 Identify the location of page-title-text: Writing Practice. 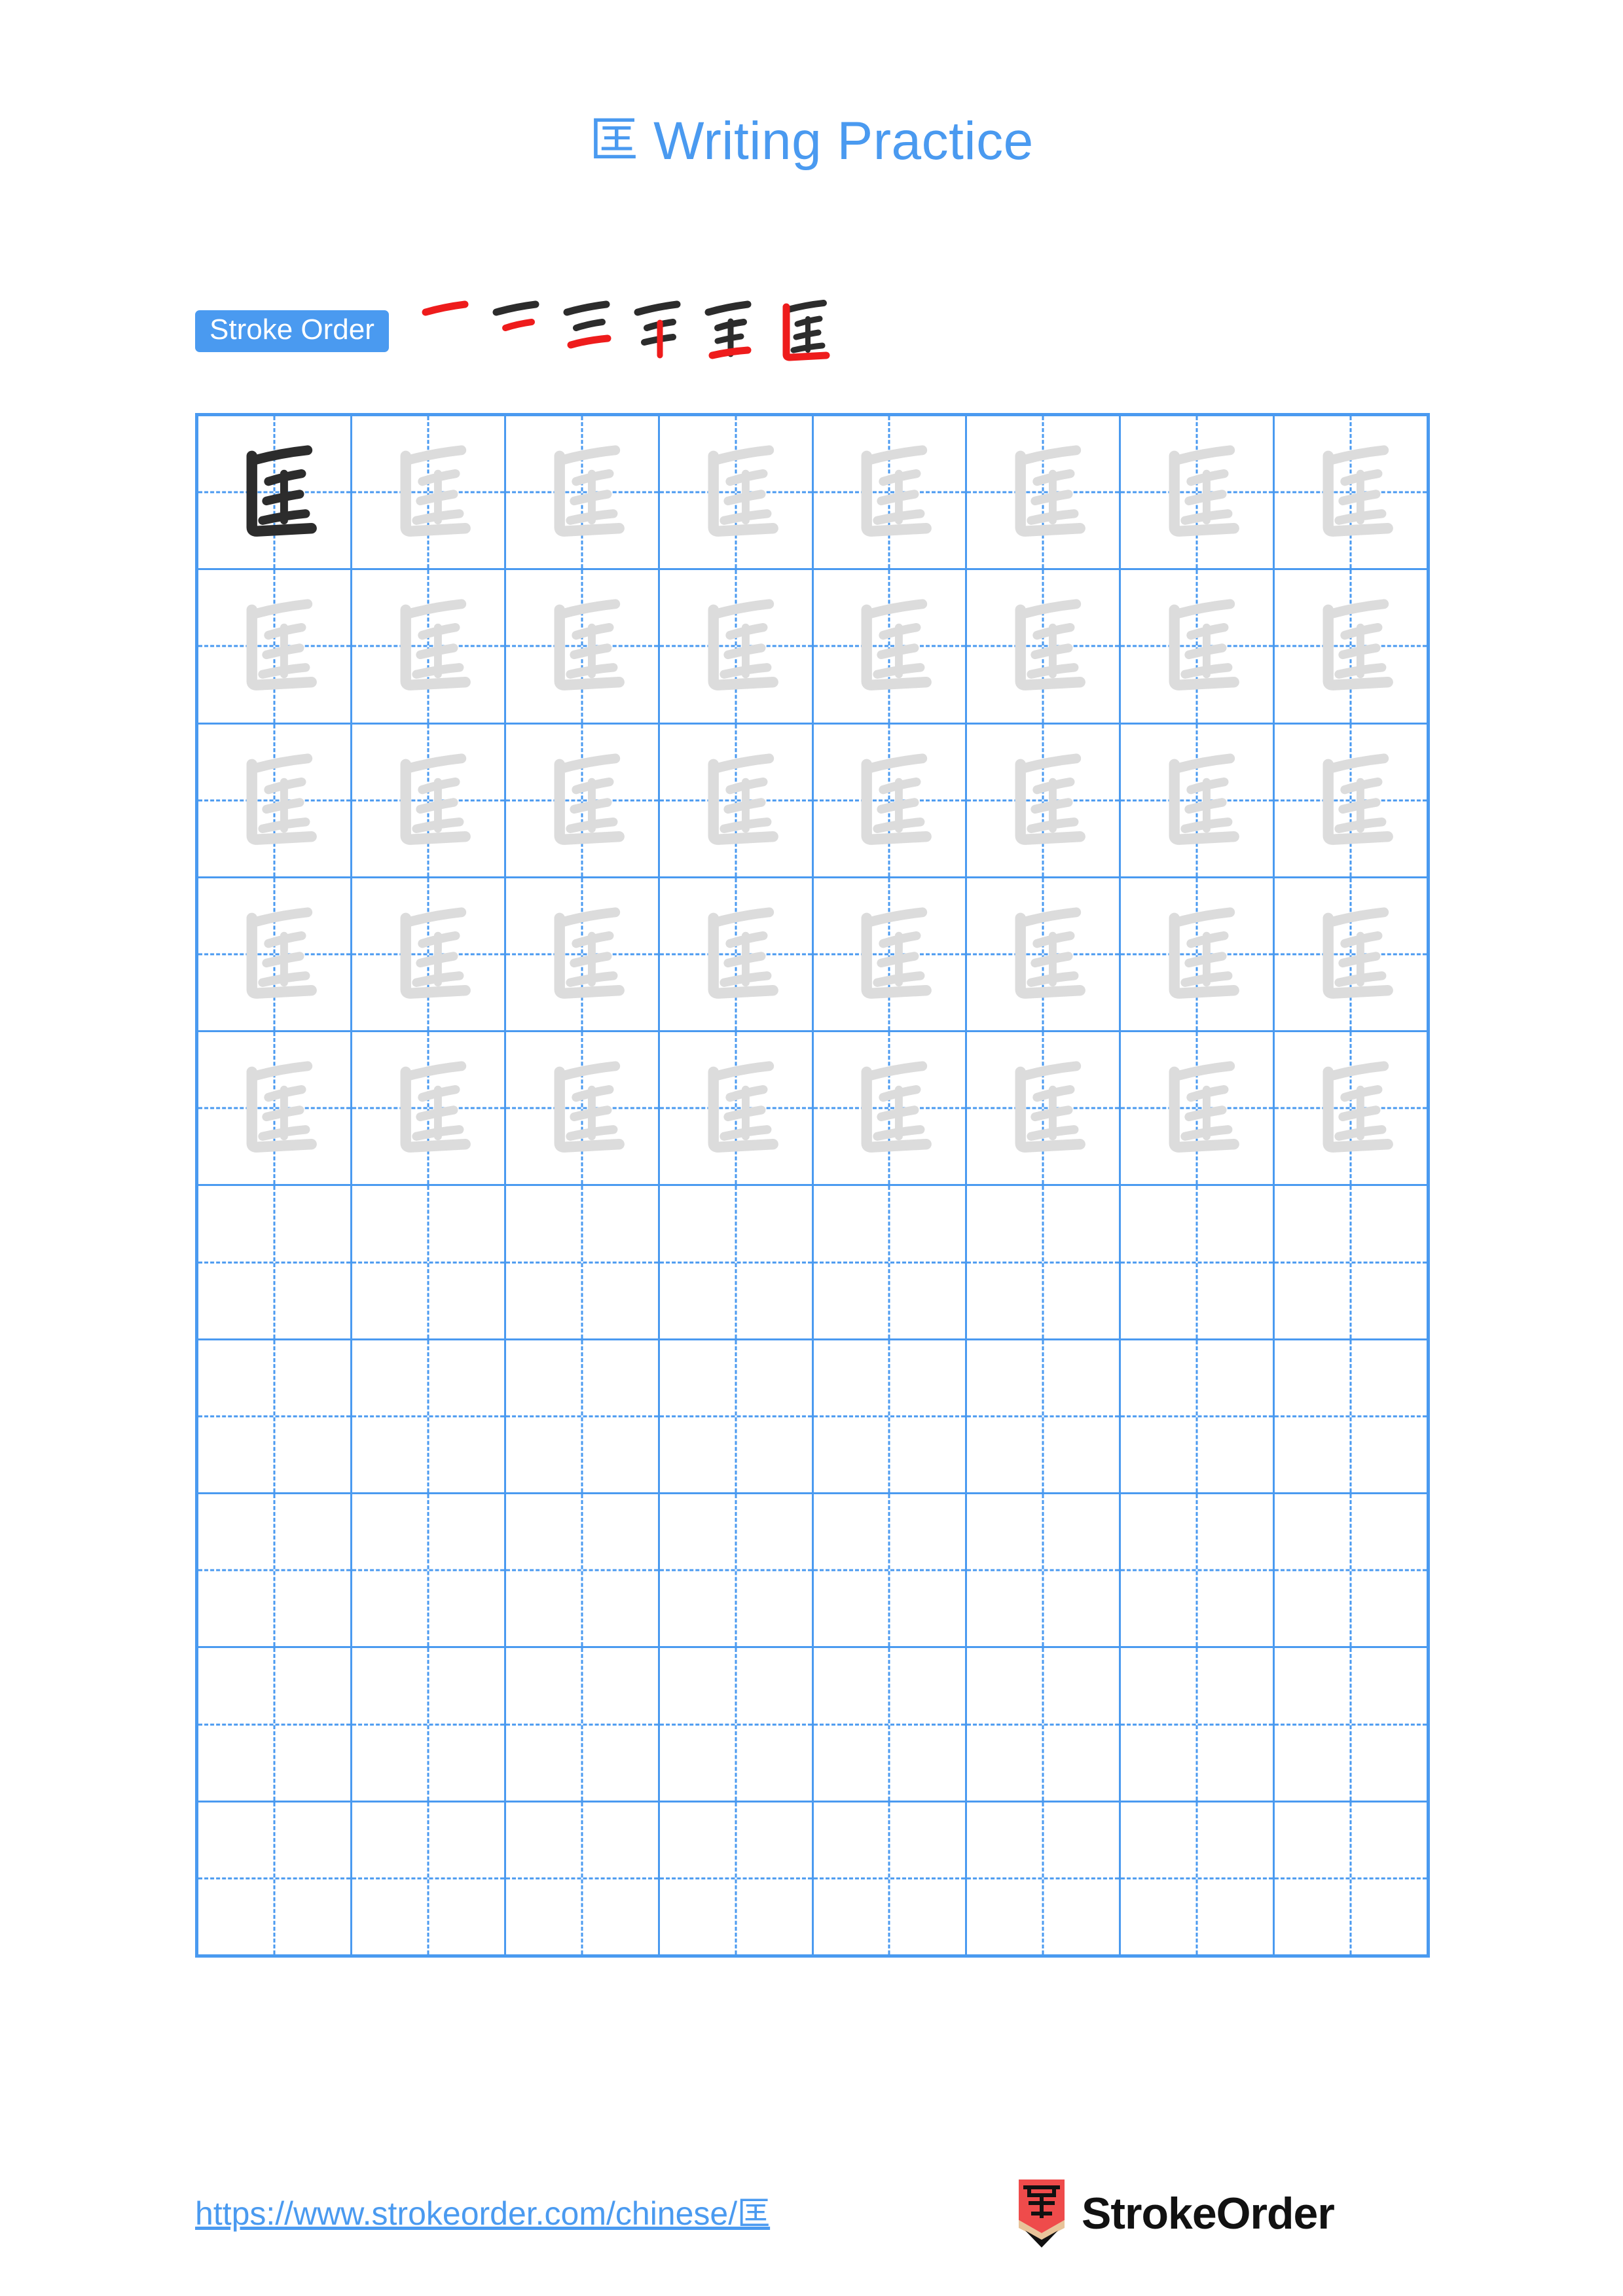
(843, 141).